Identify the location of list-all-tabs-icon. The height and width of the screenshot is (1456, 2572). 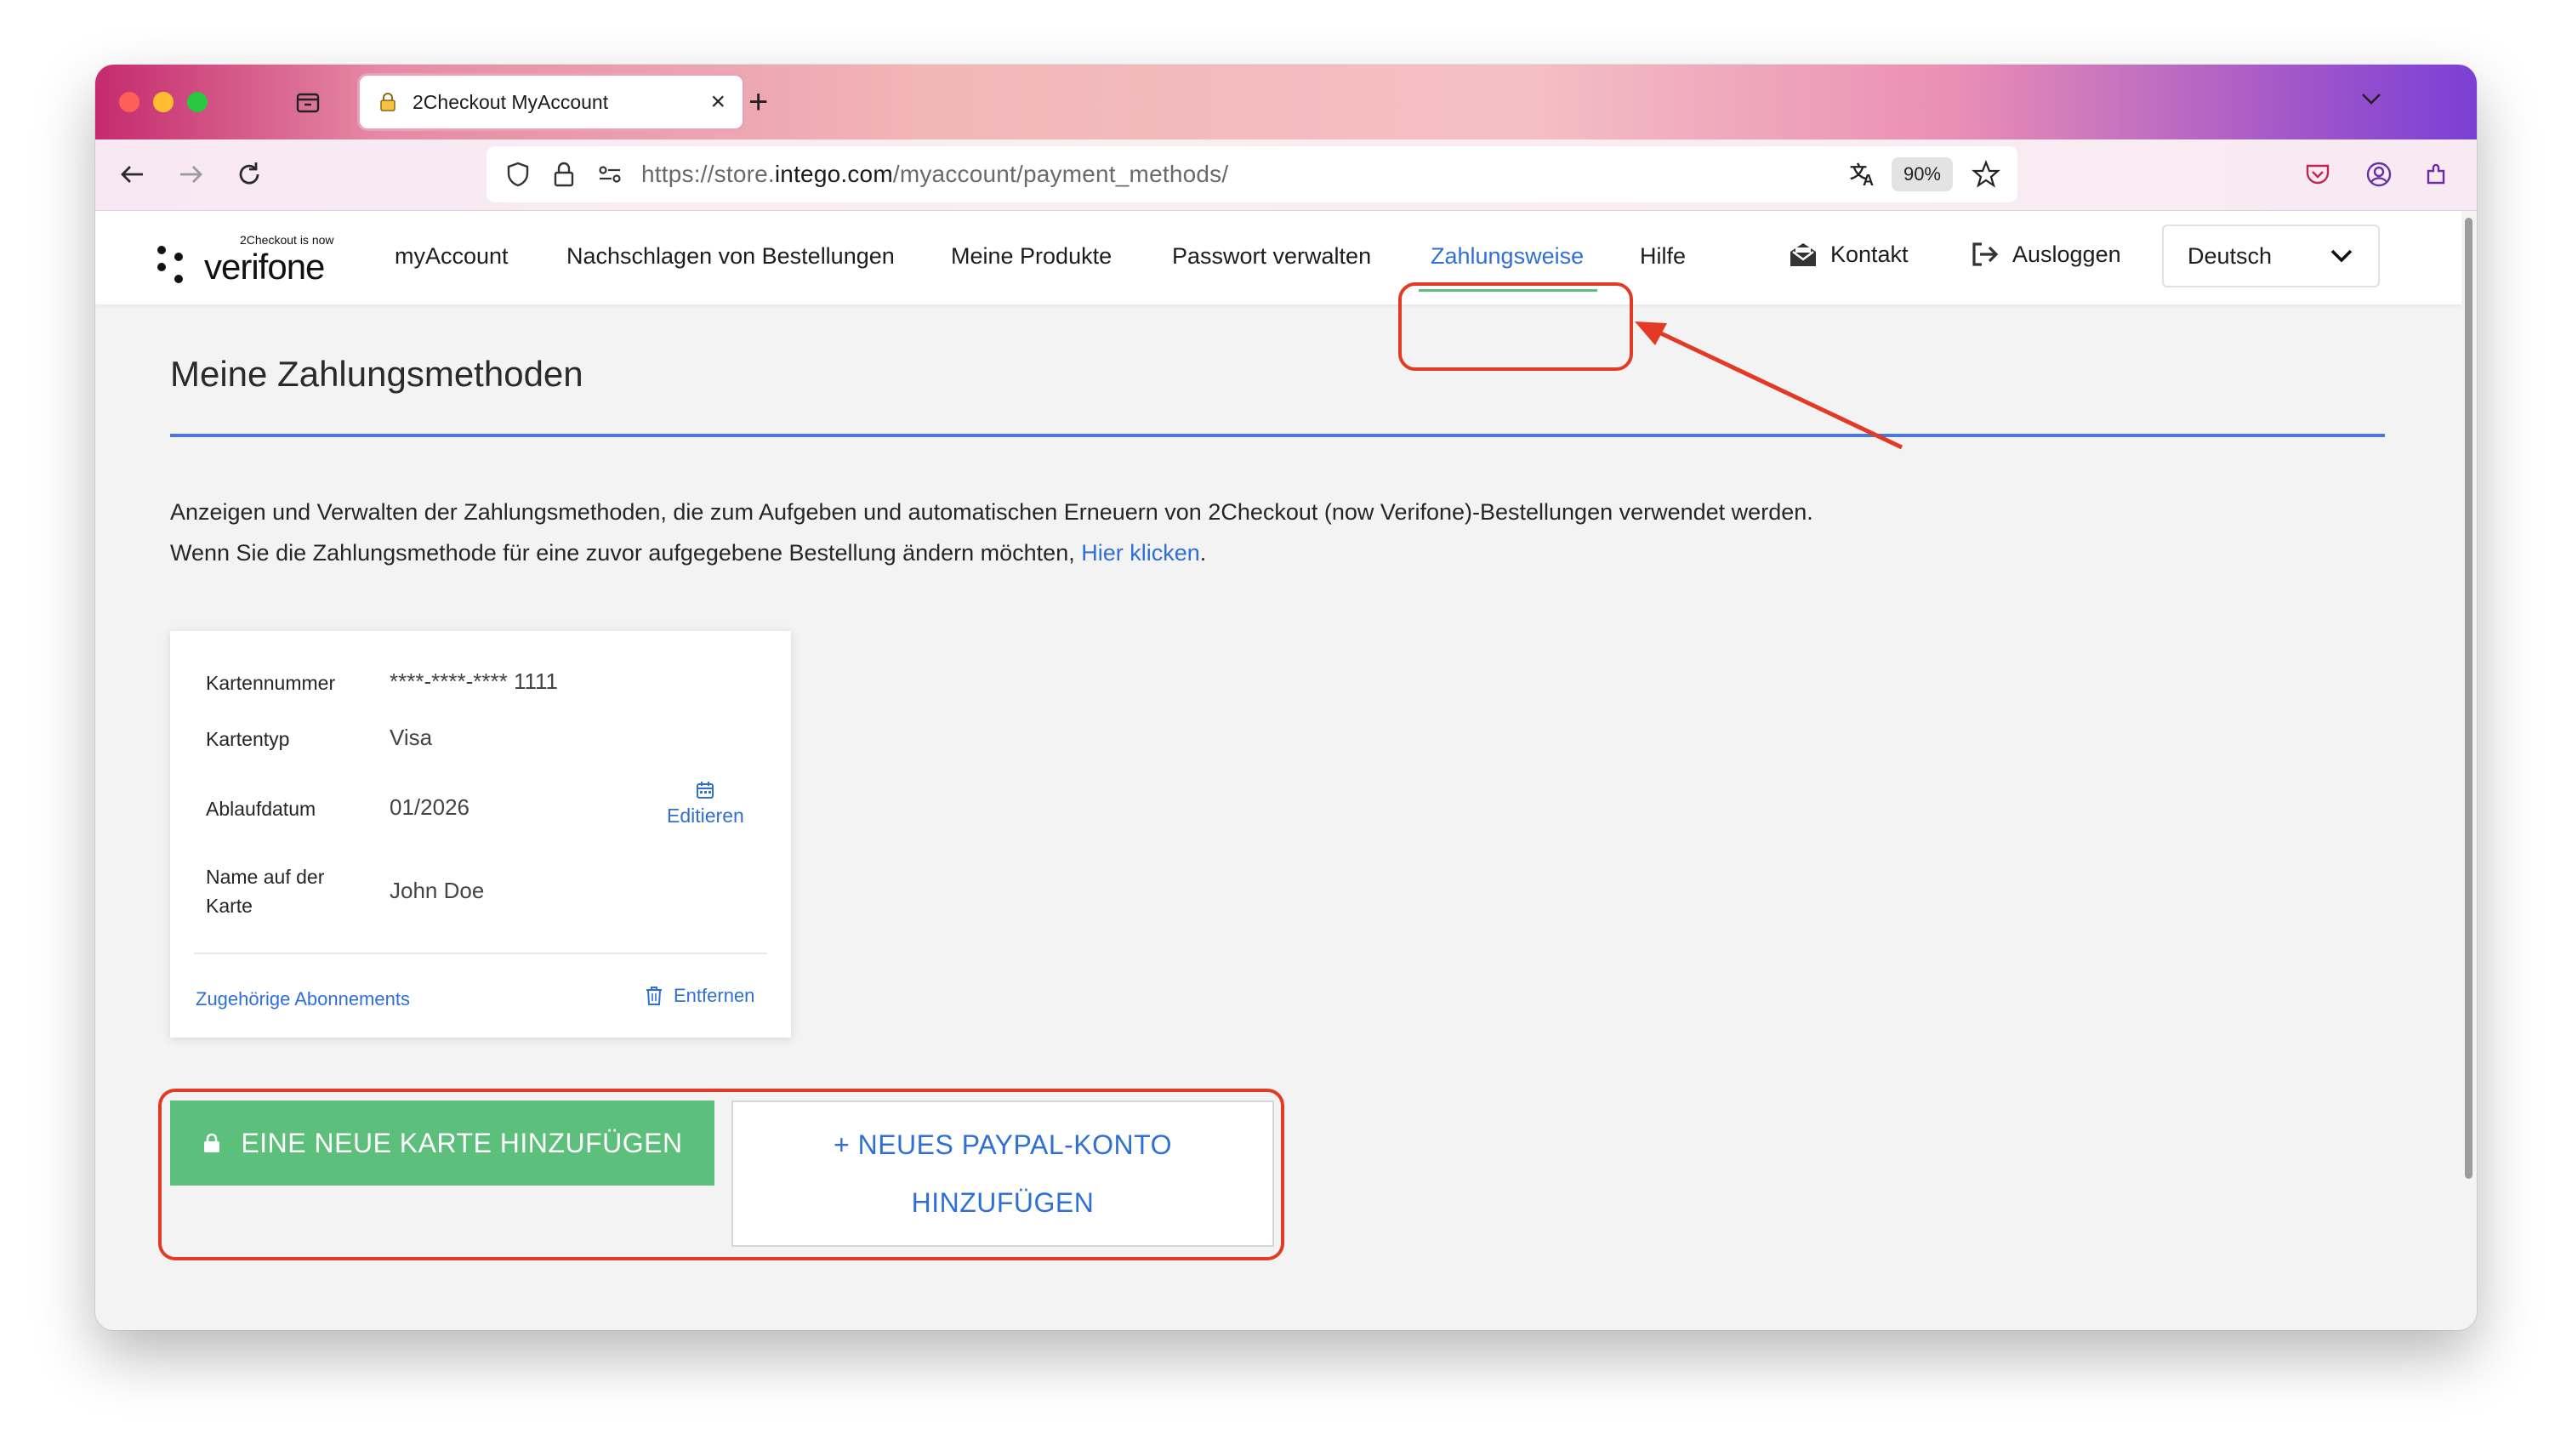
(2371, 100).